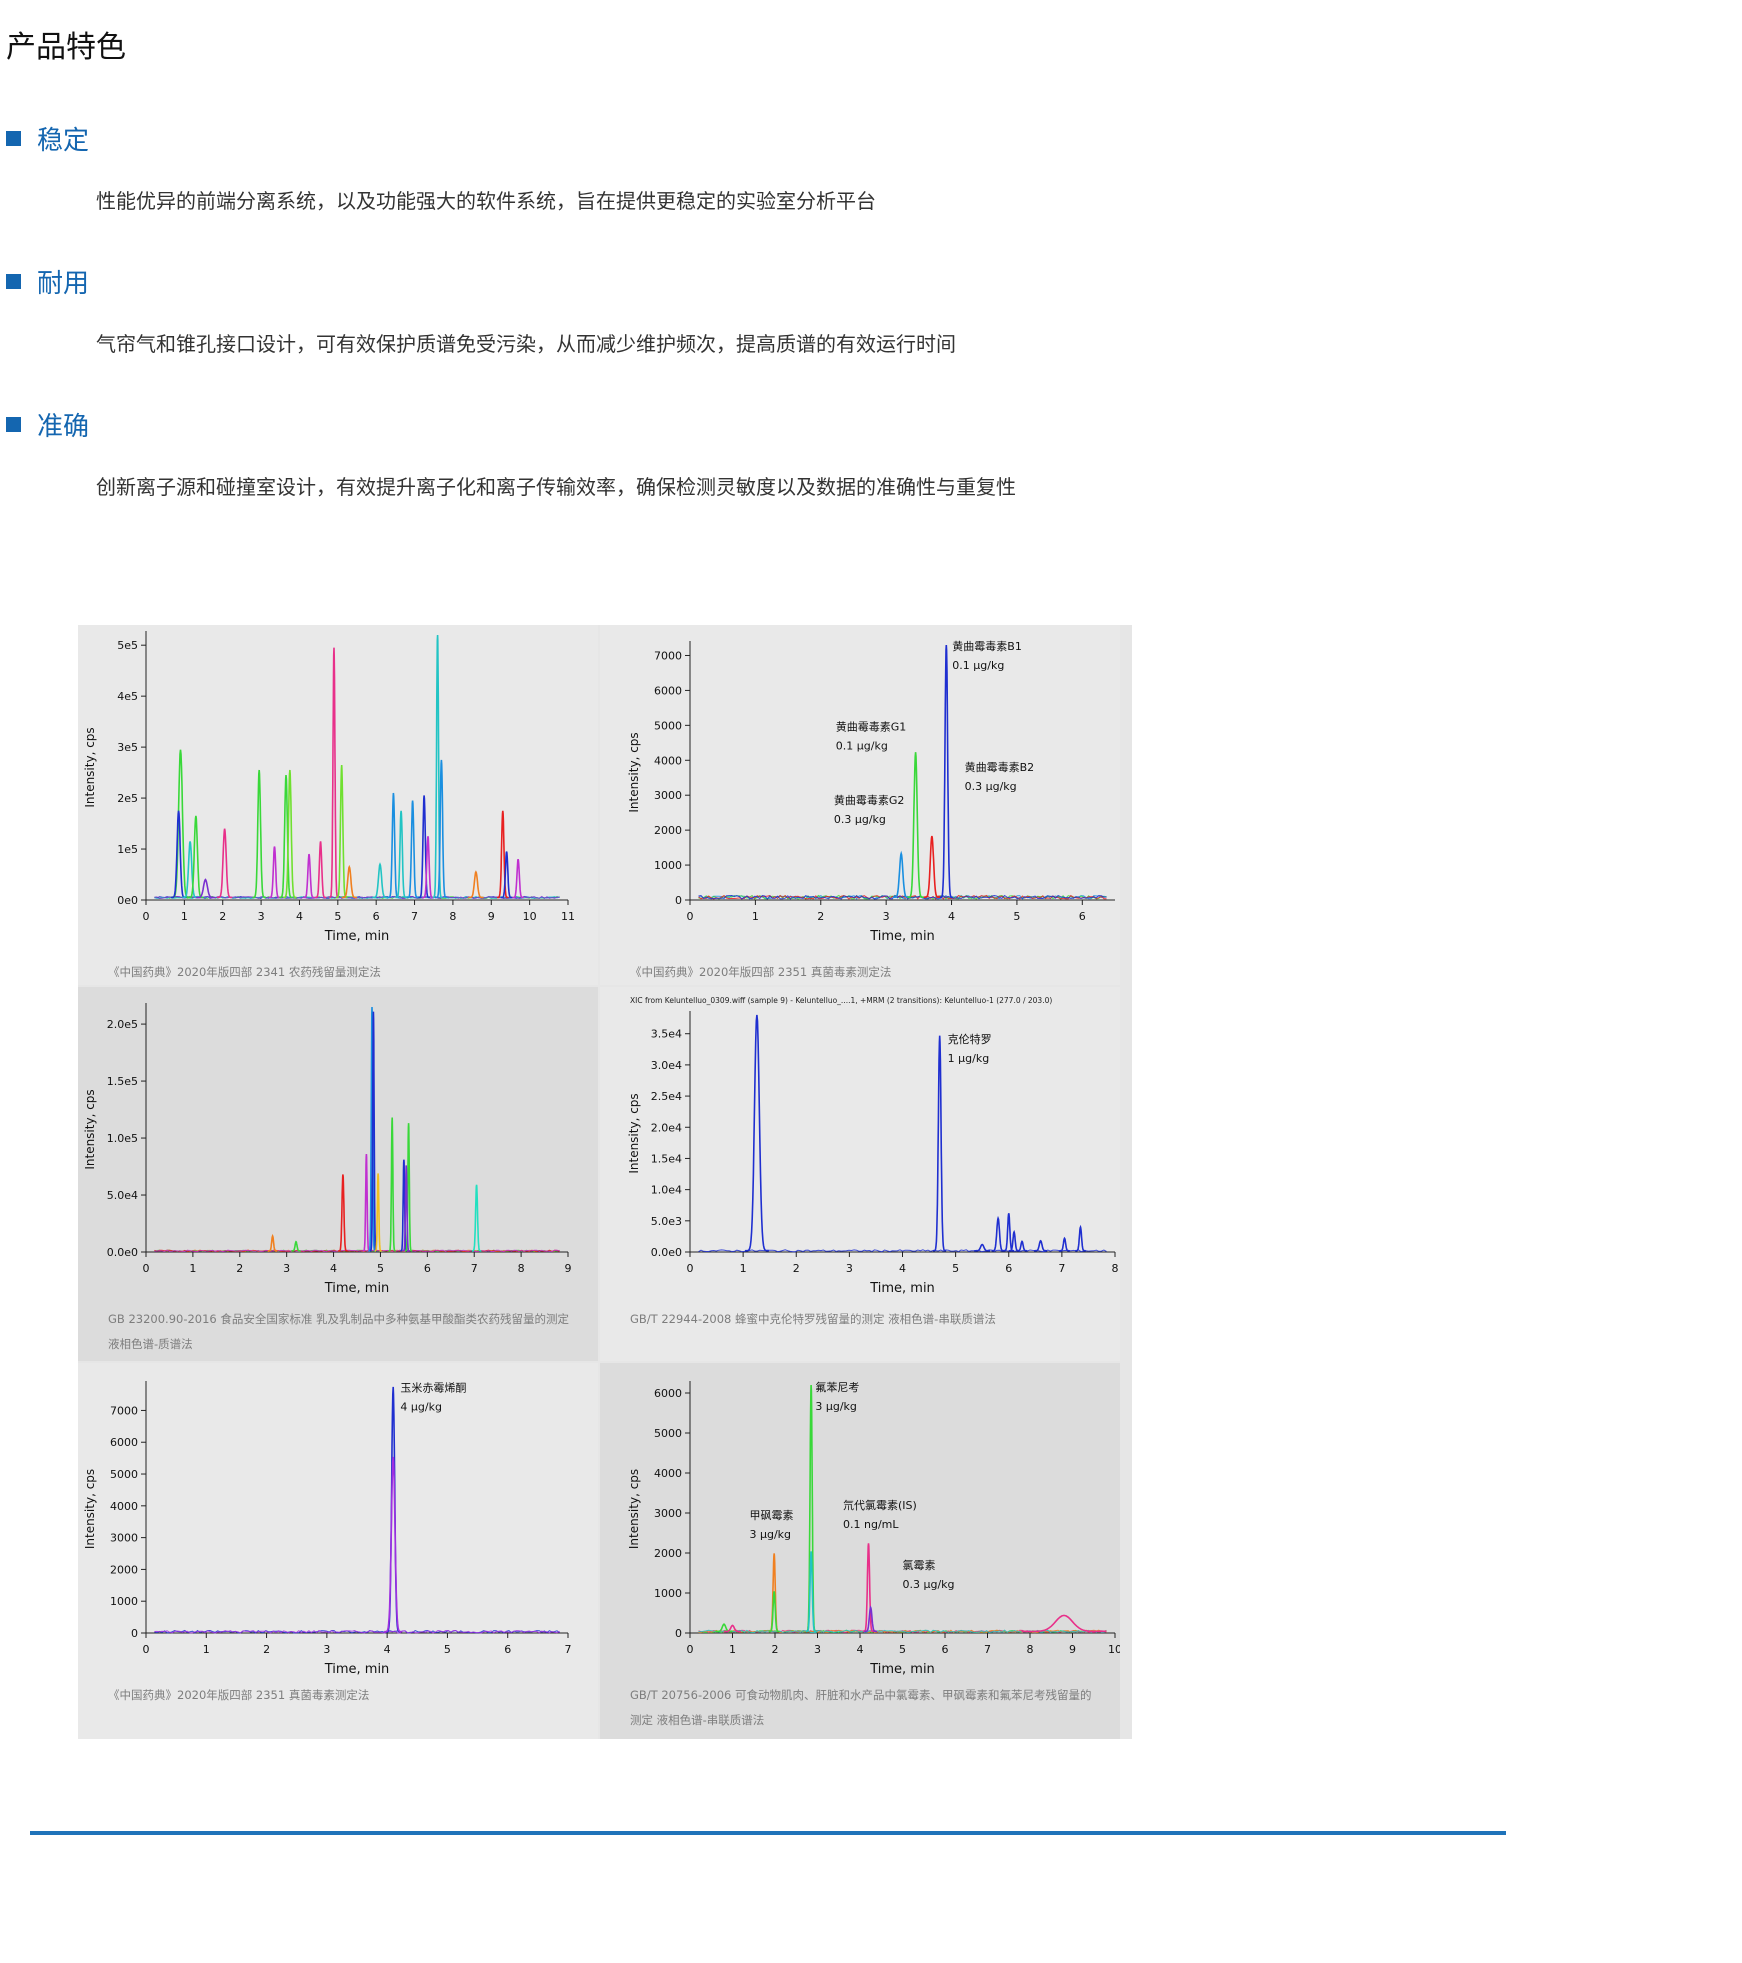 This screenshot has width=1742, height=1963. What do you see at coordinates (244, 972) in the screenshot?
I see `chart-caption: 《中国药典》2020年版四部 2341 农药残留量测定法` at bounding box center [244, 972].